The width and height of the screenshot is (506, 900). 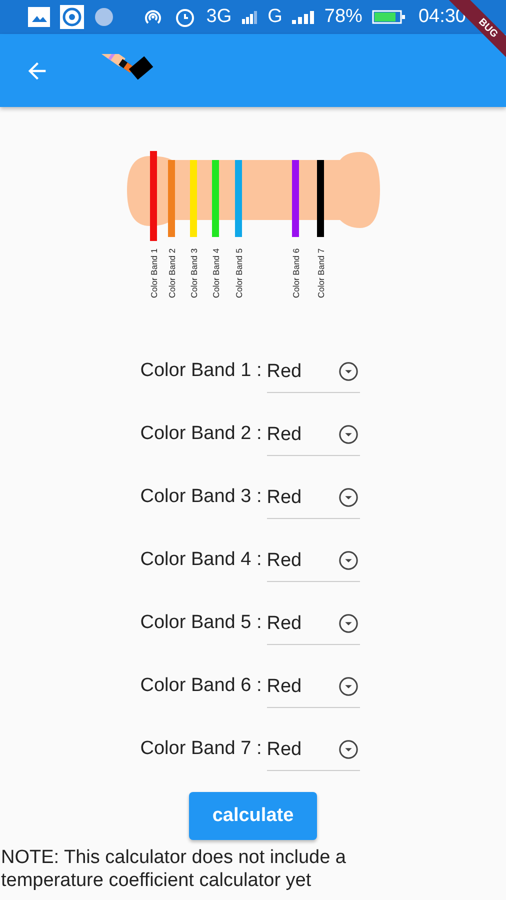 What do you see at coordinates (72, 17) in the screenshot?
I see `target-icon` at bounding box center [72, 17].